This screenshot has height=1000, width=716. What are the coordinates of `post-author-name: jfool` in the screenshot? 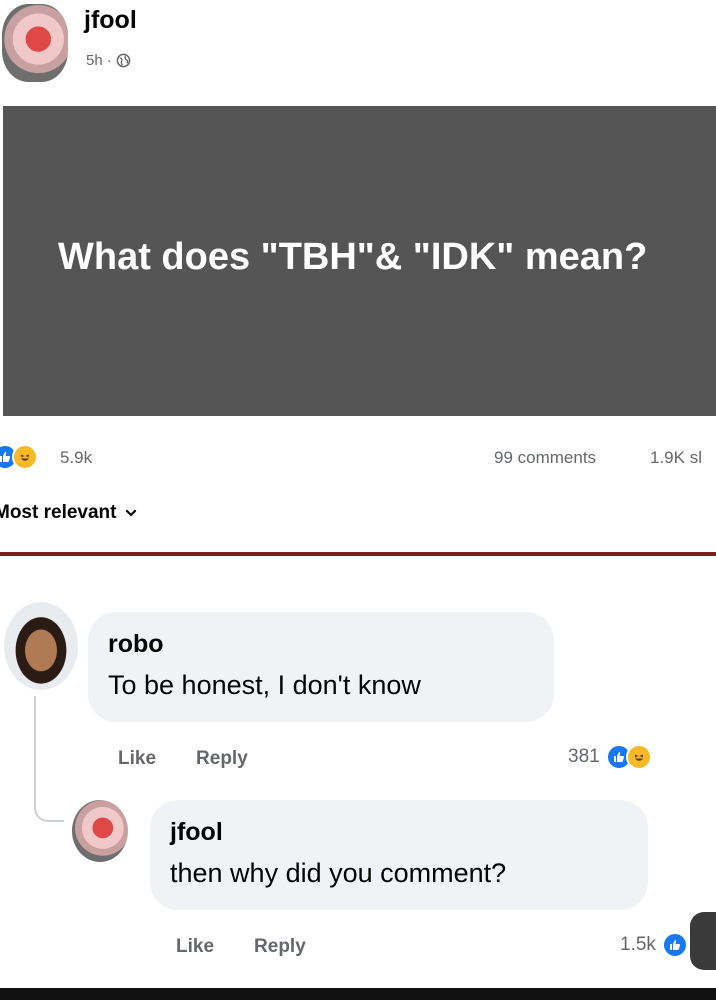 It's located at (110, 20).